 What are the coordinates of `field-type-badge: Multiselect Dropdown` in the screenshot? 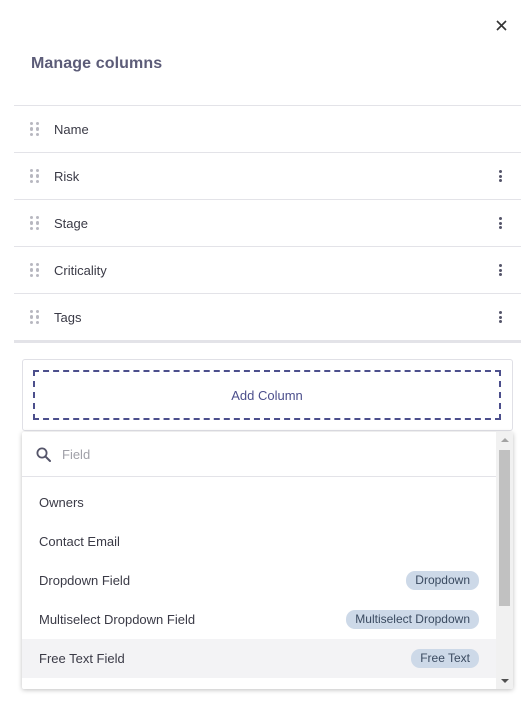 It's located at (412, 619).